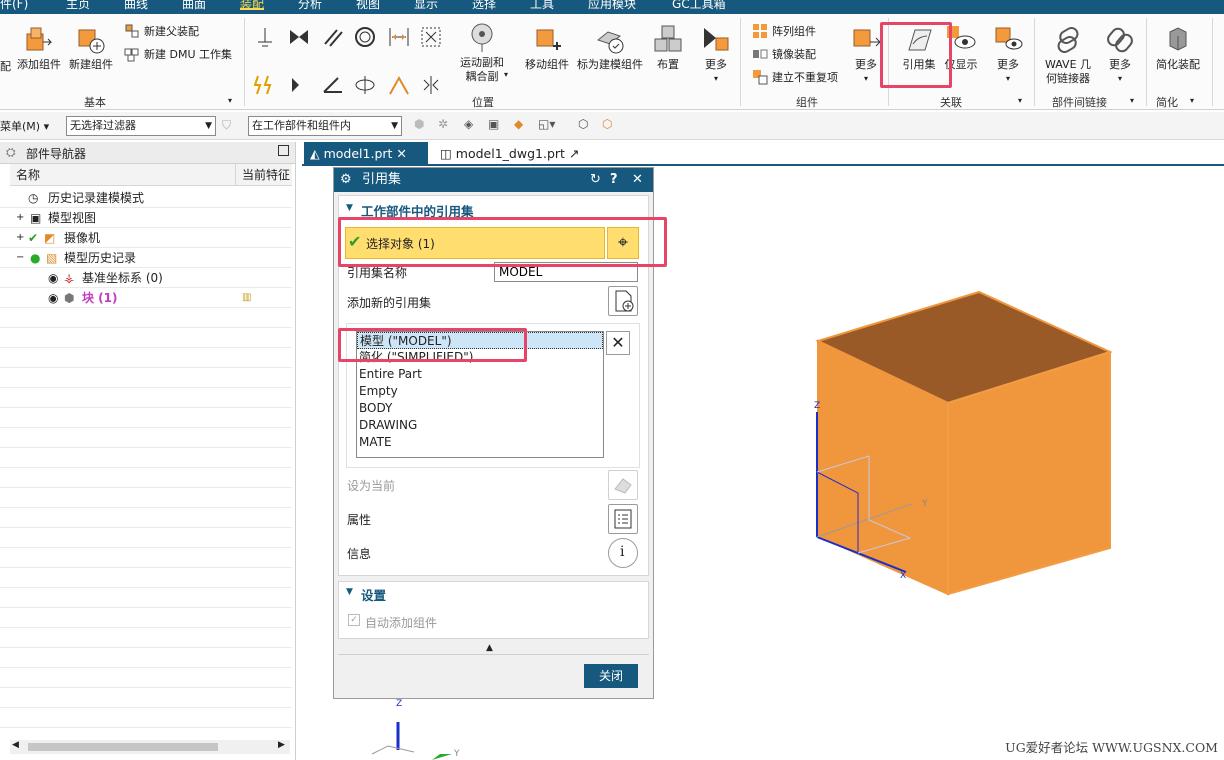 This screenshot has width=1224, height=760. I want to click on horizontal-scrollbar: ◀ ▶, so click(150, 747).